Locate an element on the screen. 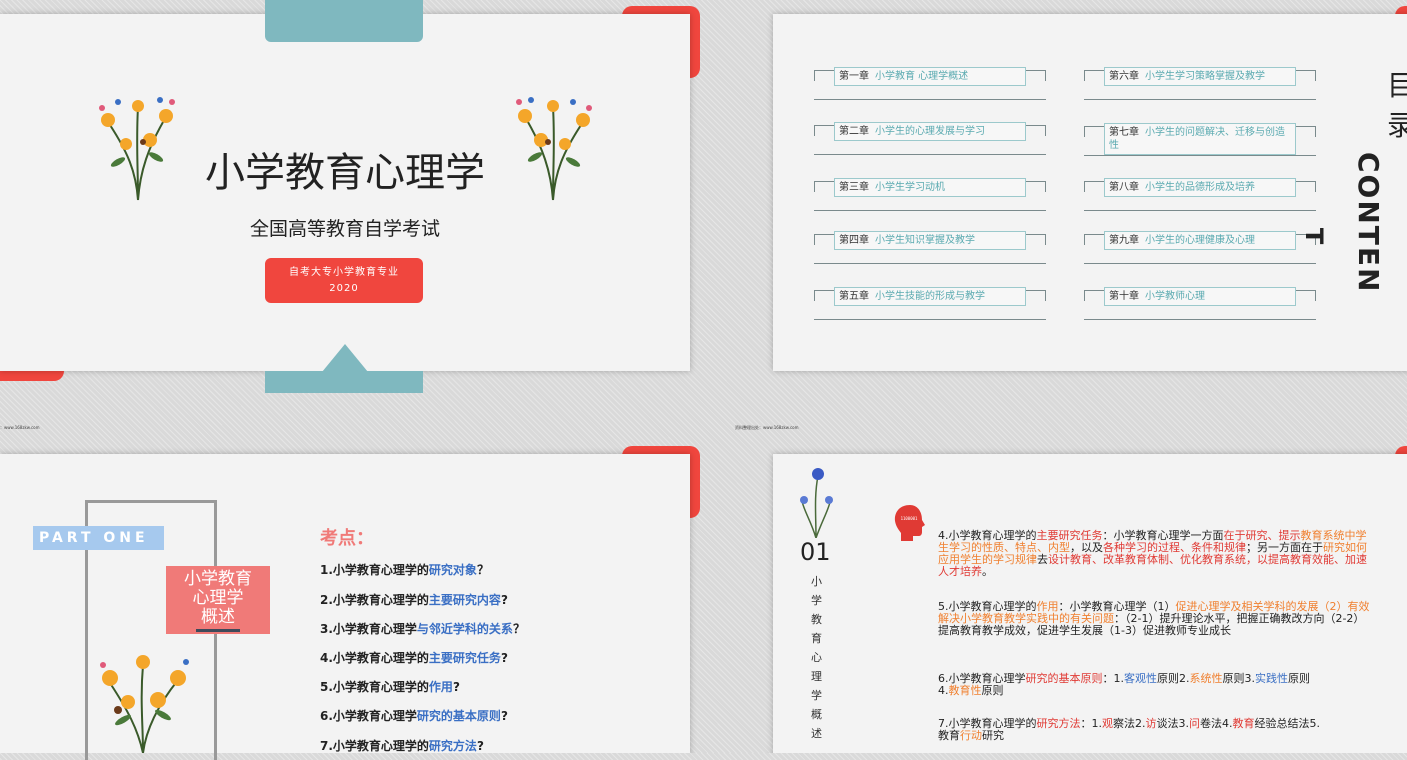 This screenshot has height=760, width=1407. chapter-label: 第一章 is located at coordinates (854, 76).